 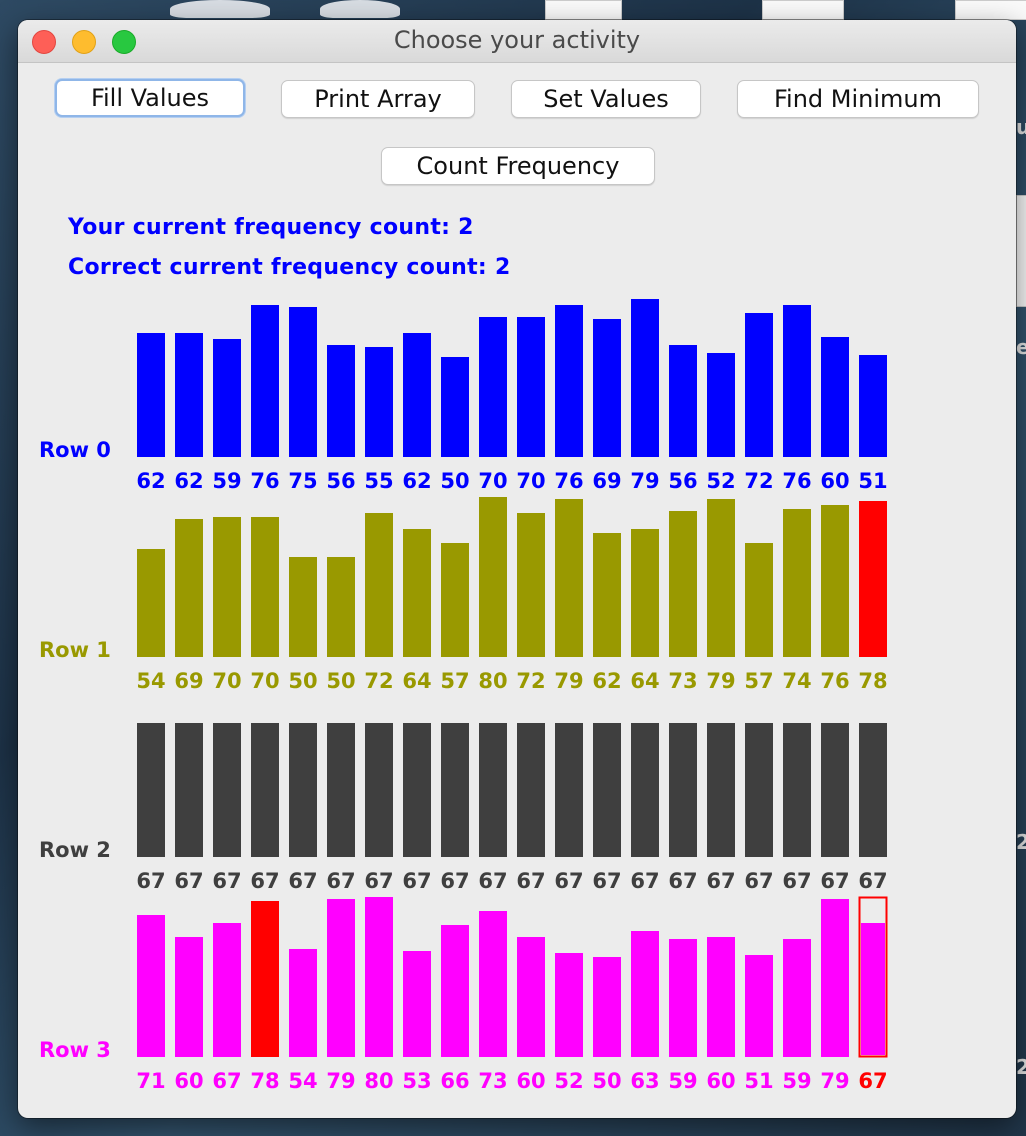 What do you see at coordinates (75, 450) in the screenshot?
I see `row-label: Row 0` at bounding box center [75, 450].